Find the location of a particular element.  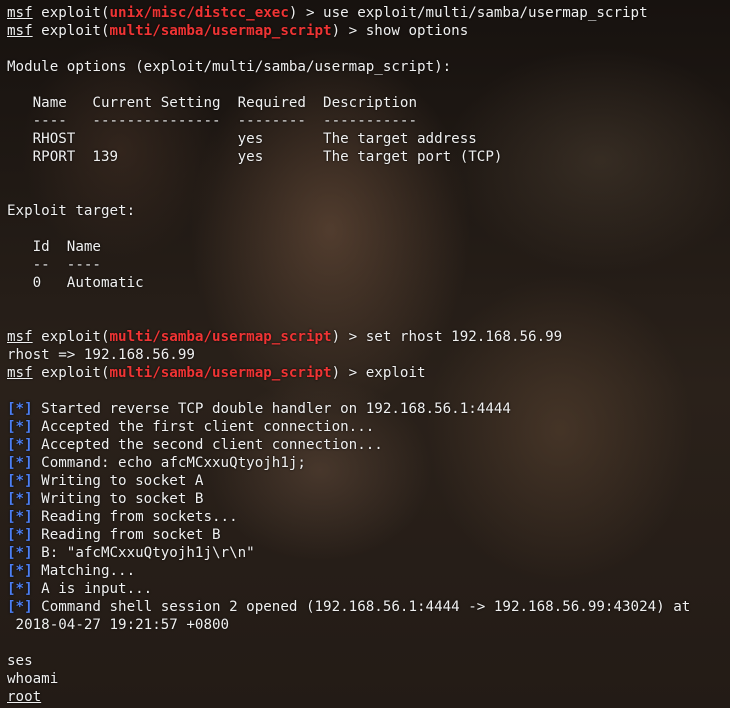

status-text: B: "afcMCxxuQtyojh1j\r\n" is located at coordinates (143, 553).